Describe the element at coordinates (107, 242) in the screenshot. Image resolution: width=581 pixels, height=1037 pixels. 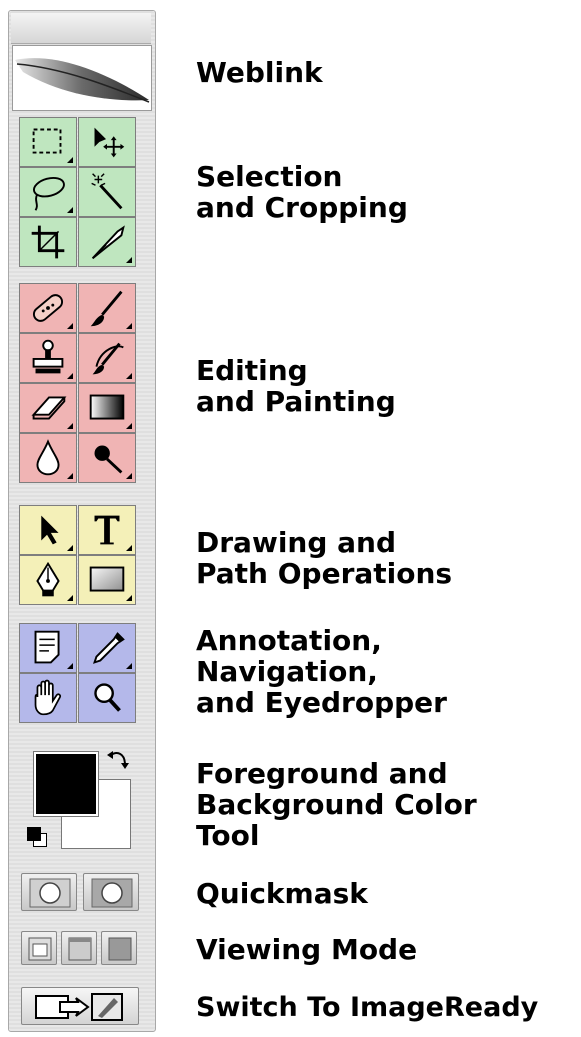
I see `slice-tool` at that location.